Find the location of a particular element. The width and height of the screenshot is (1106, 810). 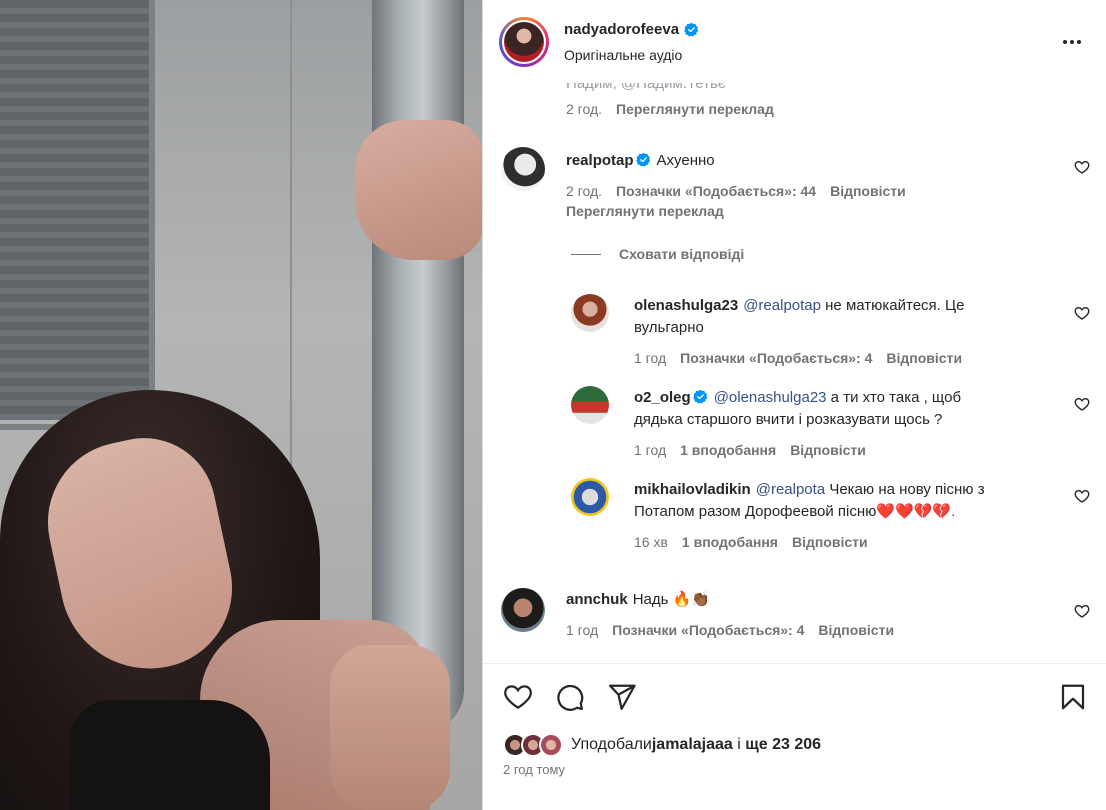

liked-by-avatars is located at coordinates (533, 745).